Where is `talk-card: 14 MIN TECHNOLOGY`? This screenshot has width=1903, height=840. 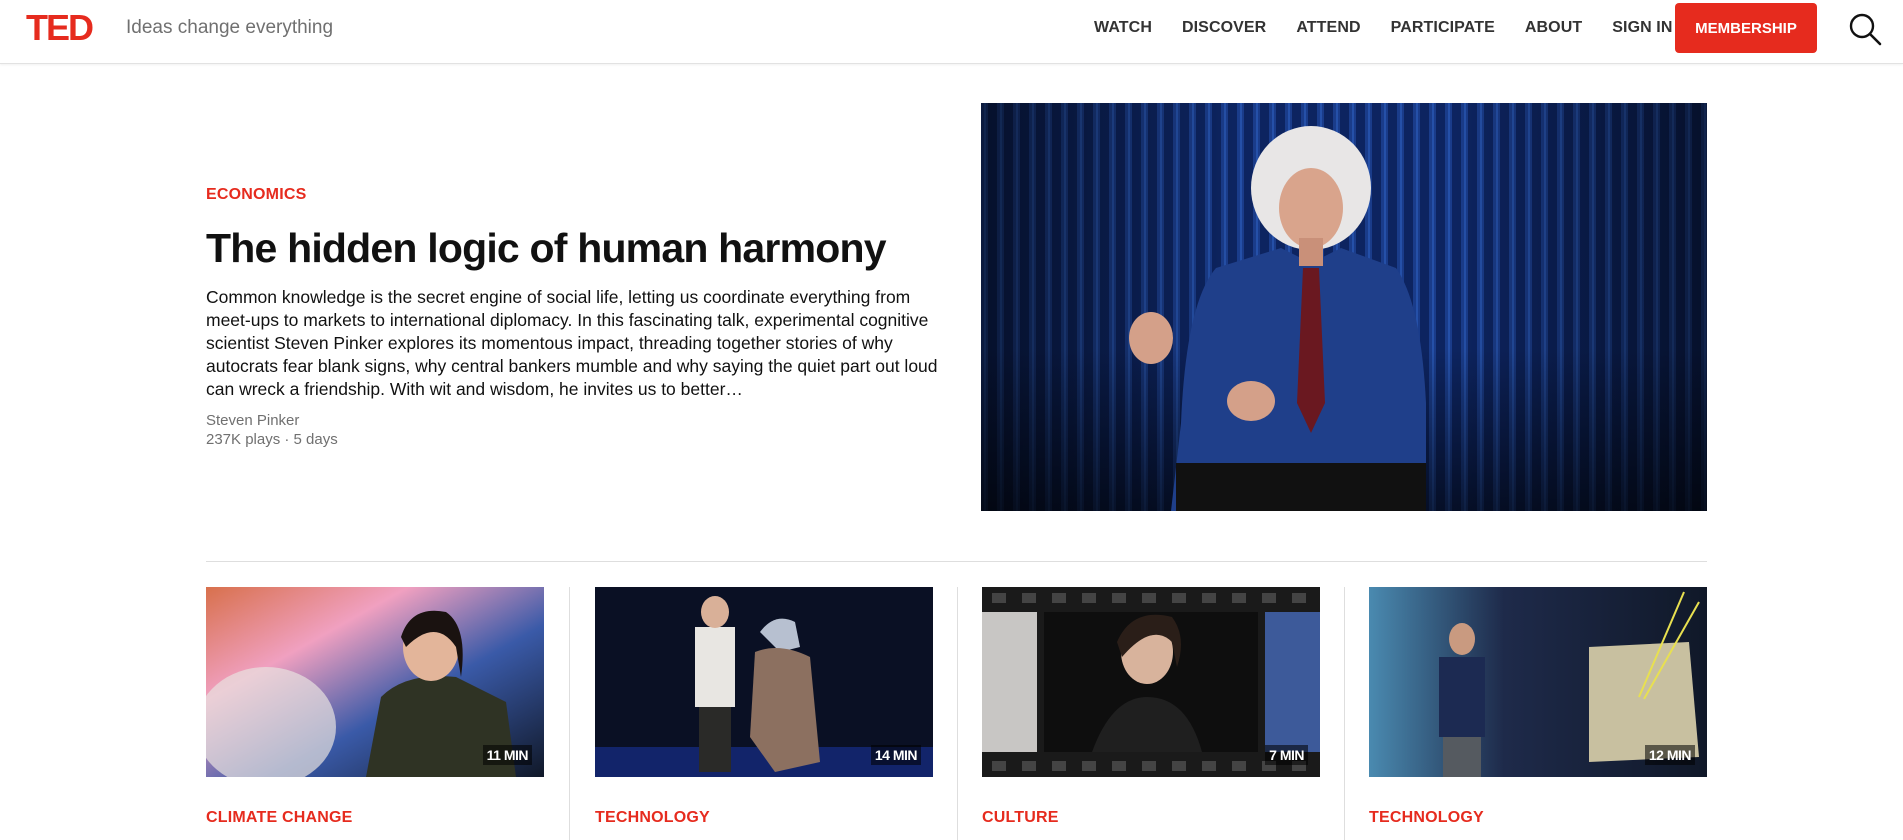
talk-card: 14 MIN TECHNOLOGY is located at coordinates (764, 707).